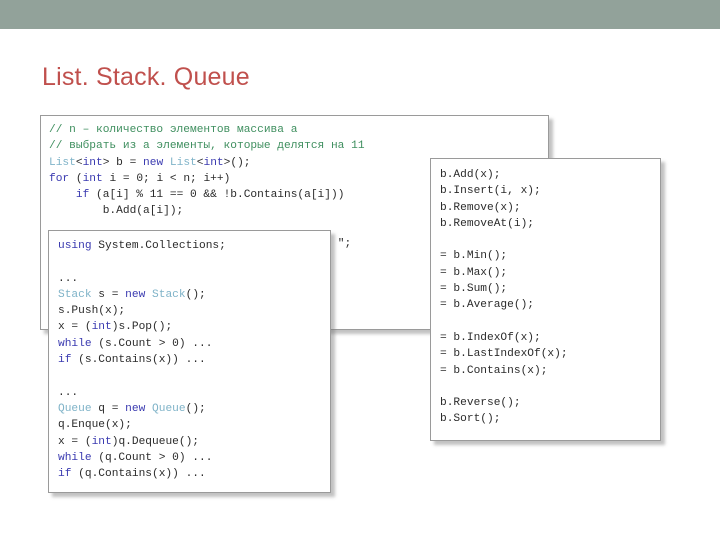 This screenshot has width=720, height=540. I want to click on top-decorative-band, so click(360, 14).